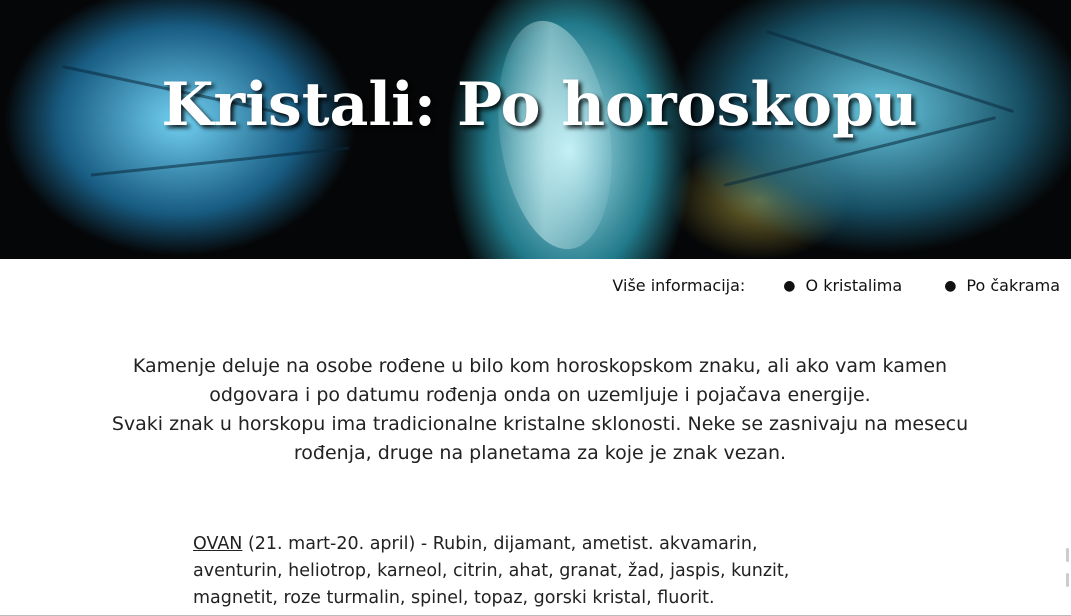  What do you see at coordinates (679, 285) in the screenshot?
I see `nav-label: Više informacija:` at bounding box center [679, 285].